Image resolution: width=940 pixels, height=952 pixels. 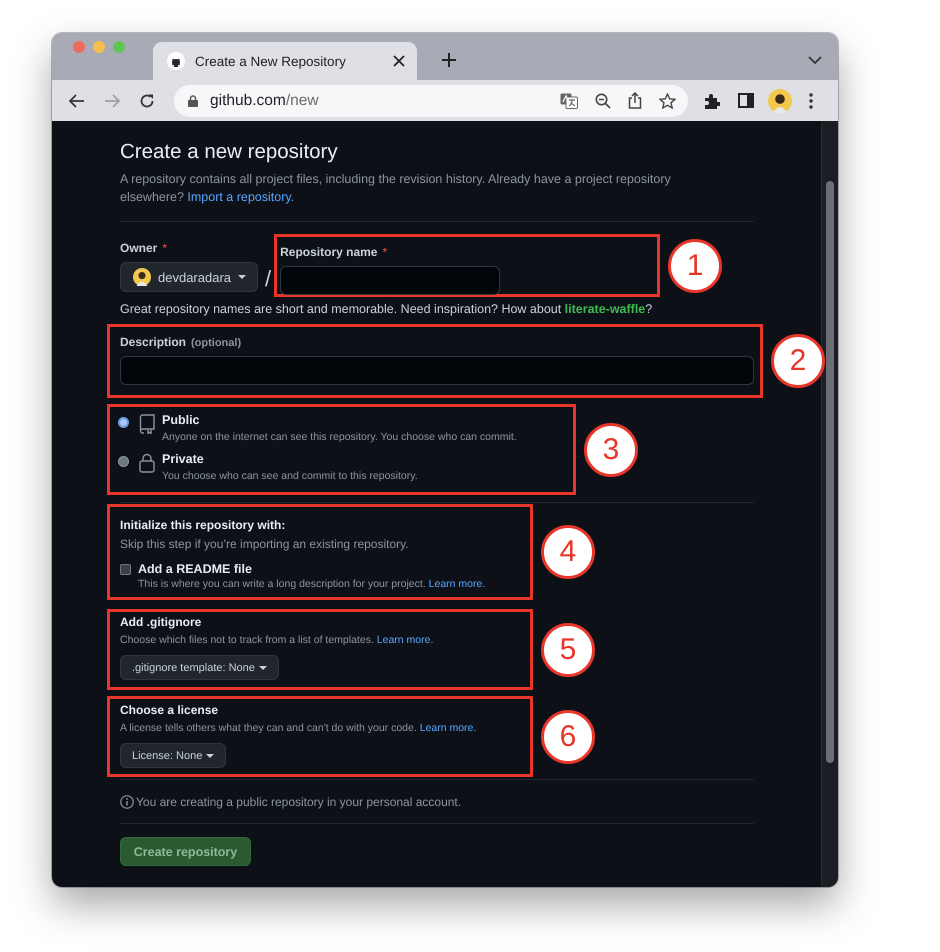 I want to click on readme-note: This is where you can write a long description for your project. Learn more., so click(x=312, y=584).